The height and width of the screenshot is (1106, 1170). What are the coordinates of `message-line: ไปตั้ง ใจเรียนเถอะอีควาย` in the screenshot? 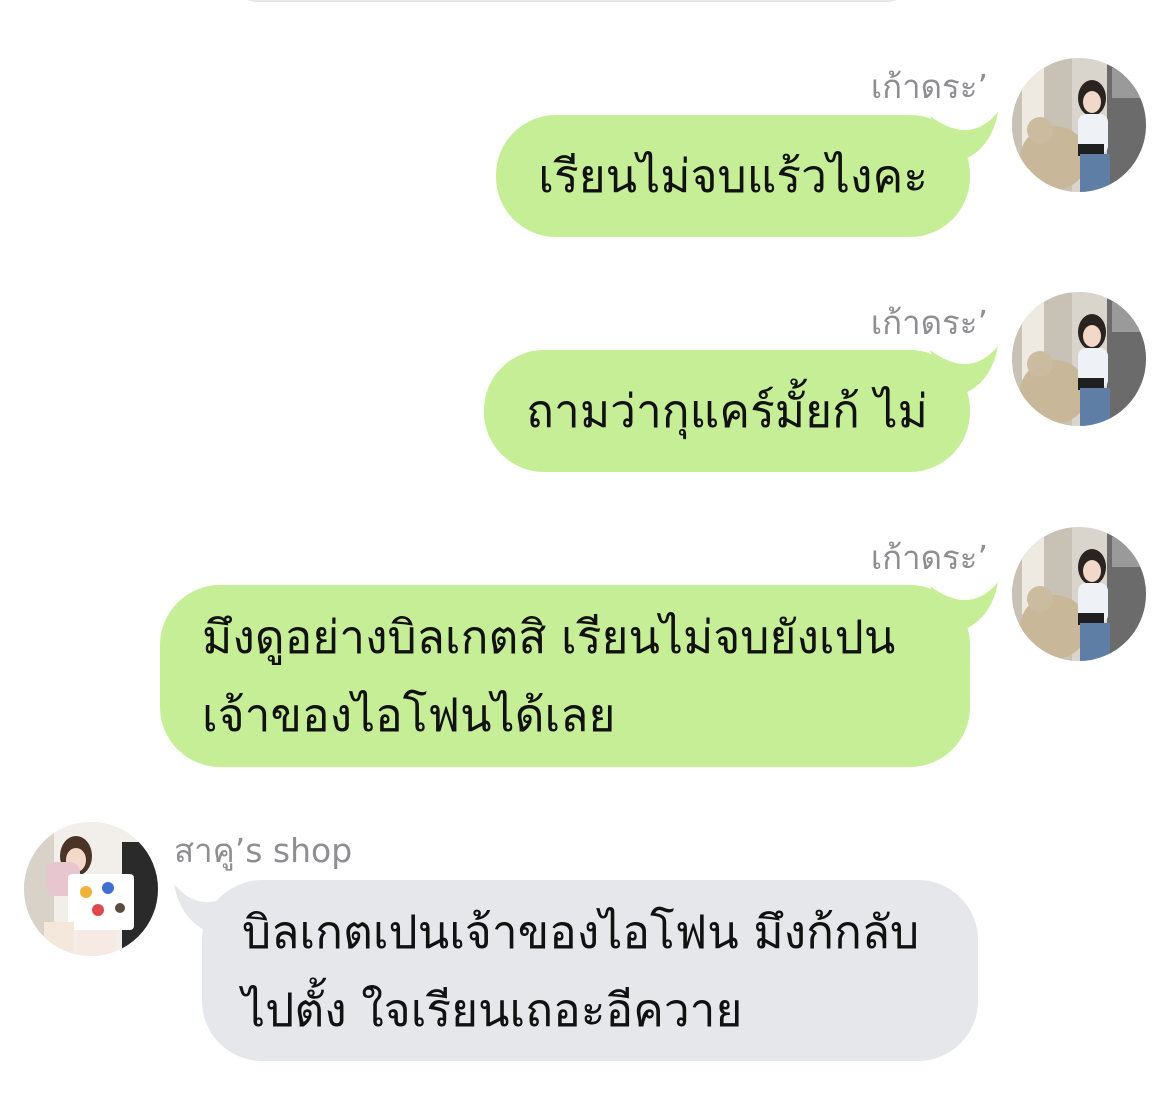 It's located at (492, 1010).